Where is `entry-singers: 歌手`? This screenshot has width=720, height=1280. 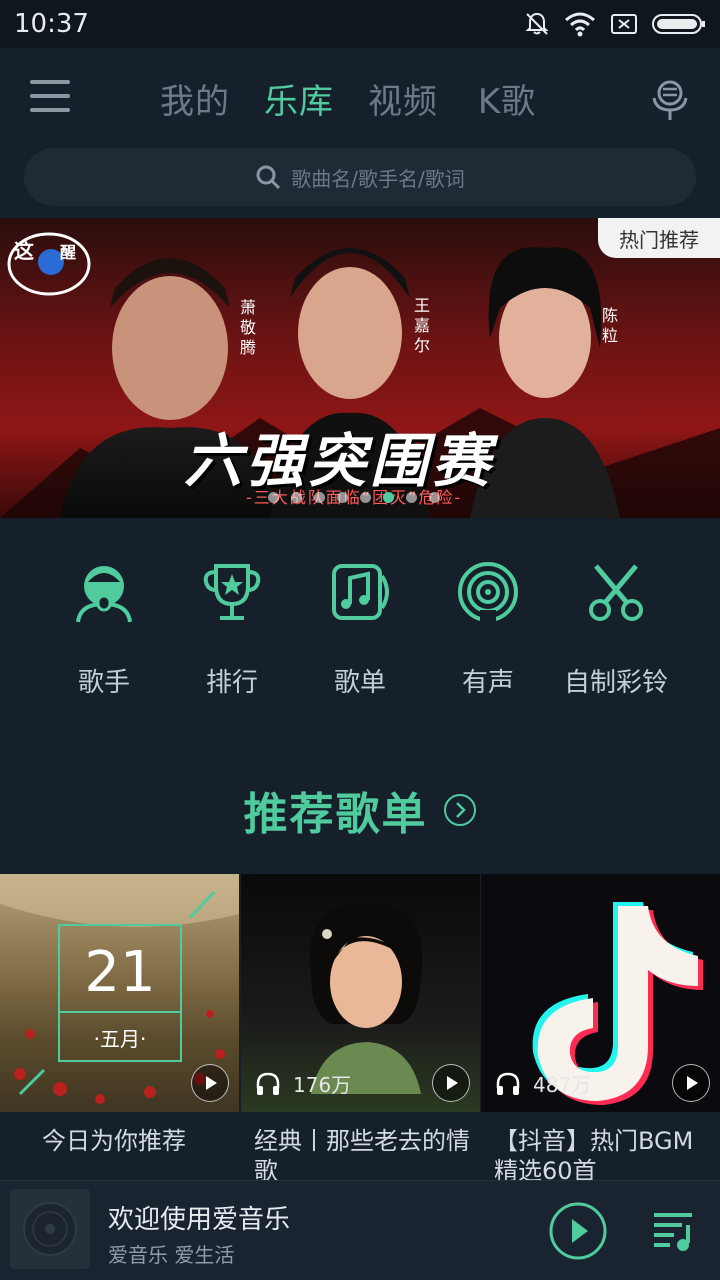
entry-singers: 歌手 is located at coordinates (104, 629).